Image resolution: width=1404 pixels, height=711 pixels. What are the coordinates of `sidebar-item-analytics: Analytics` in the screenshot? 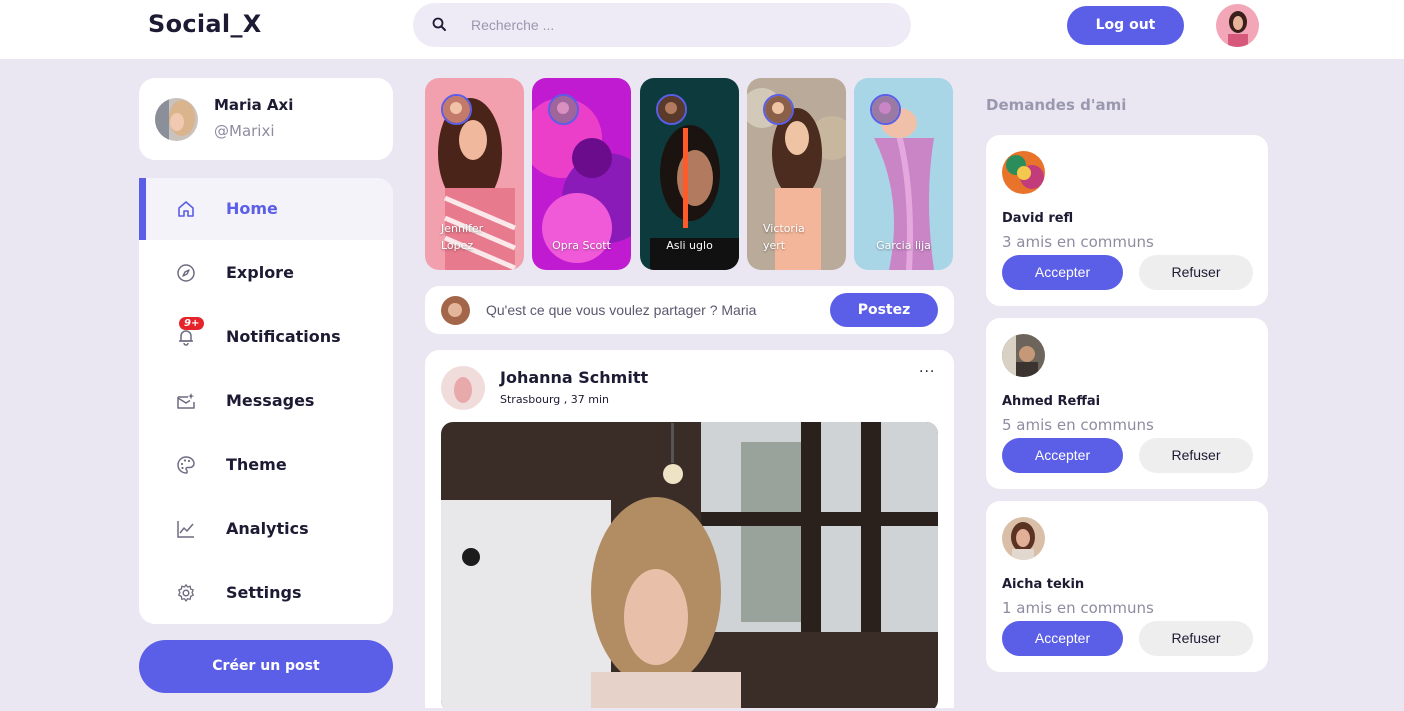 It's located at (266, 529).